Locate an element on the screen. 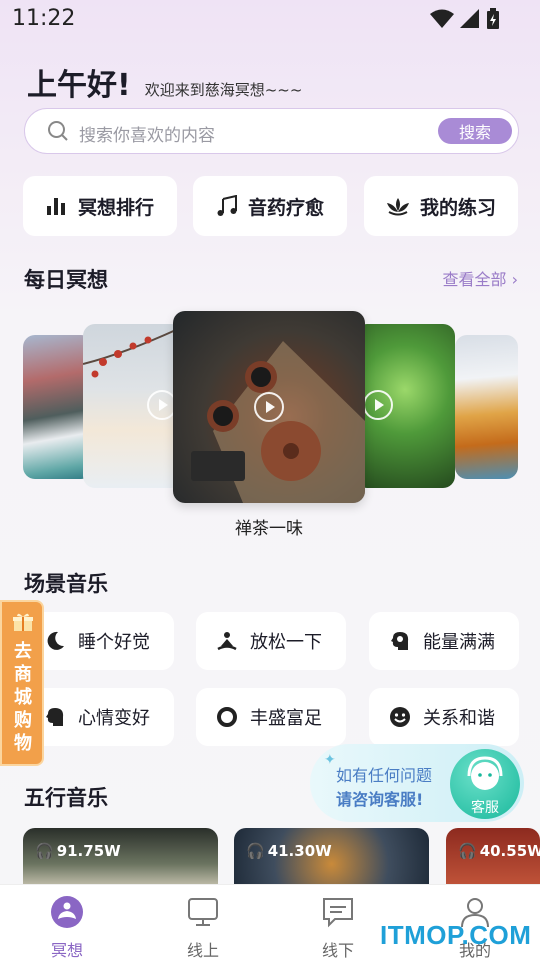 The width and height of the screenshot is (540, 960). wuxing-card-metal: 🎧 41.30W is located at coordinates (331, 858).